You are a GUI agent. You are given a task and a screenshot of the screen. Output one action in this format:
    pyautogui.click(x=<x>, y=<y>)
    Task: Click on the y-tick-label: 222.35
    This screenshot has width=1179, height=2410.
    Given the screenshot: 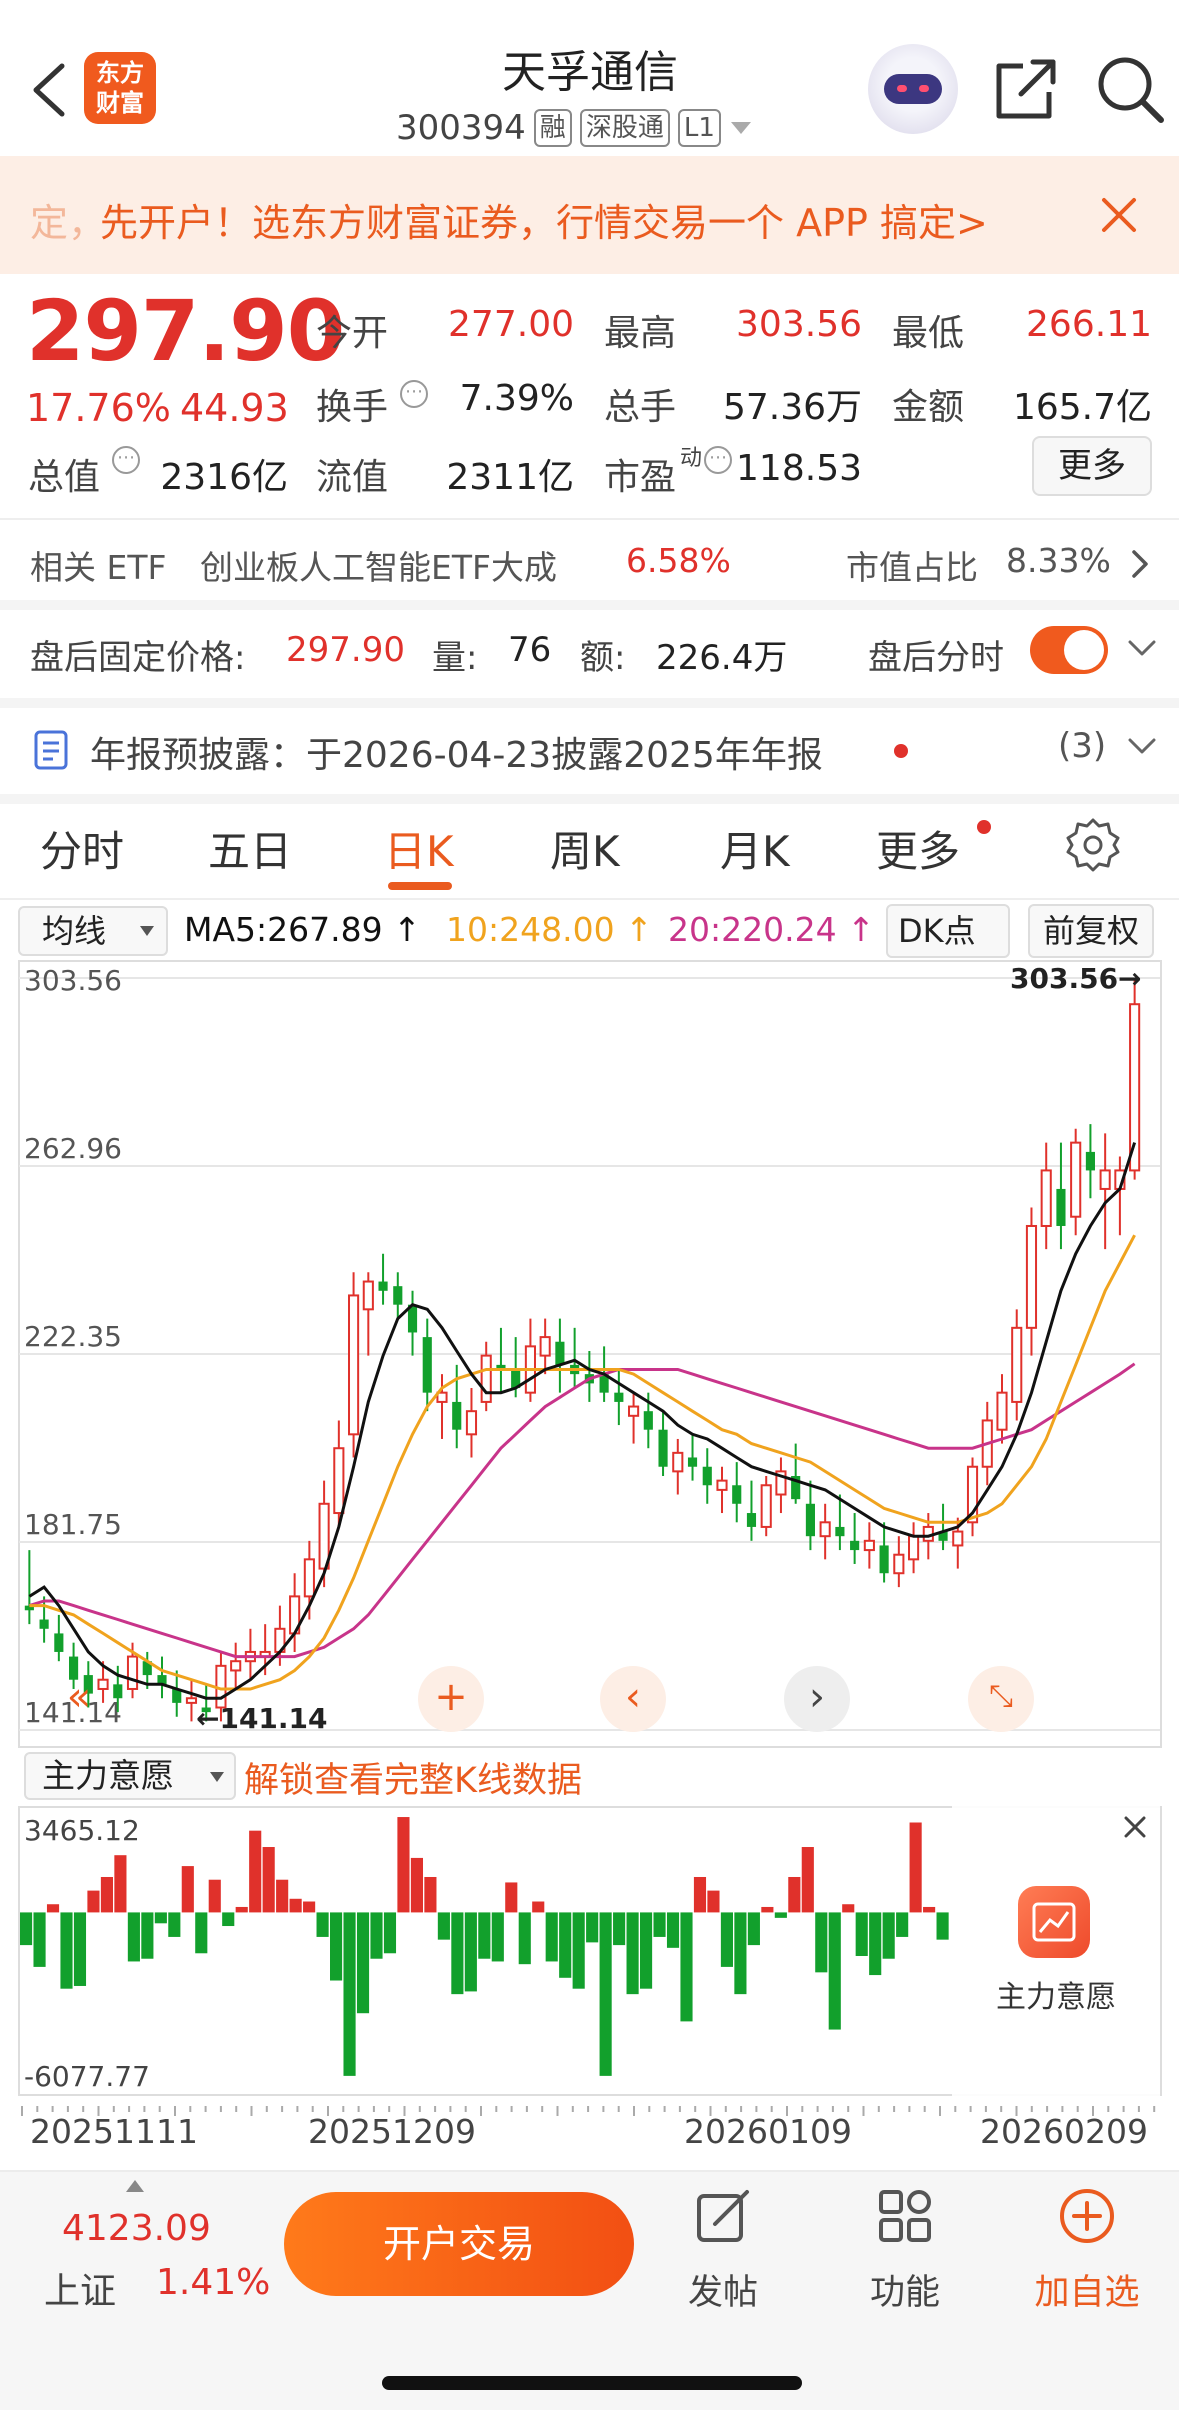 What is the action you would take?
    pyautogui.click(x=73, y=1336)
    